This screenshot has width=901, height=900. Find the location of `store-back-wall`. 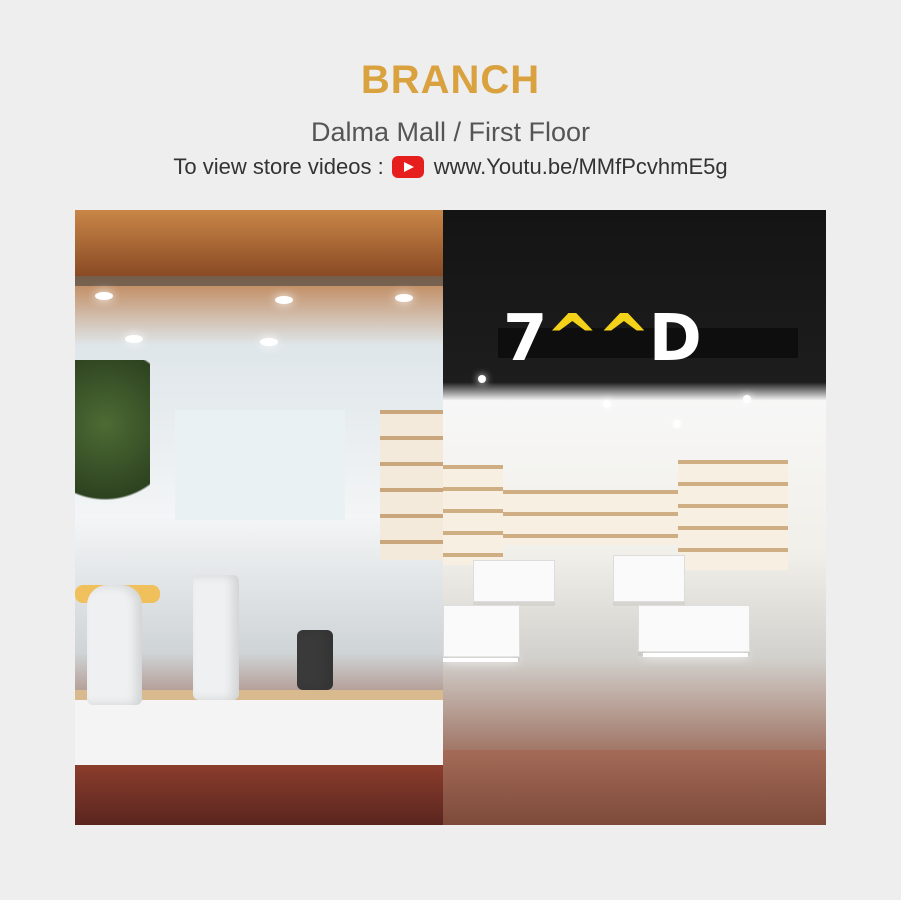

store-back-wall is located at coordinates (260, 465).